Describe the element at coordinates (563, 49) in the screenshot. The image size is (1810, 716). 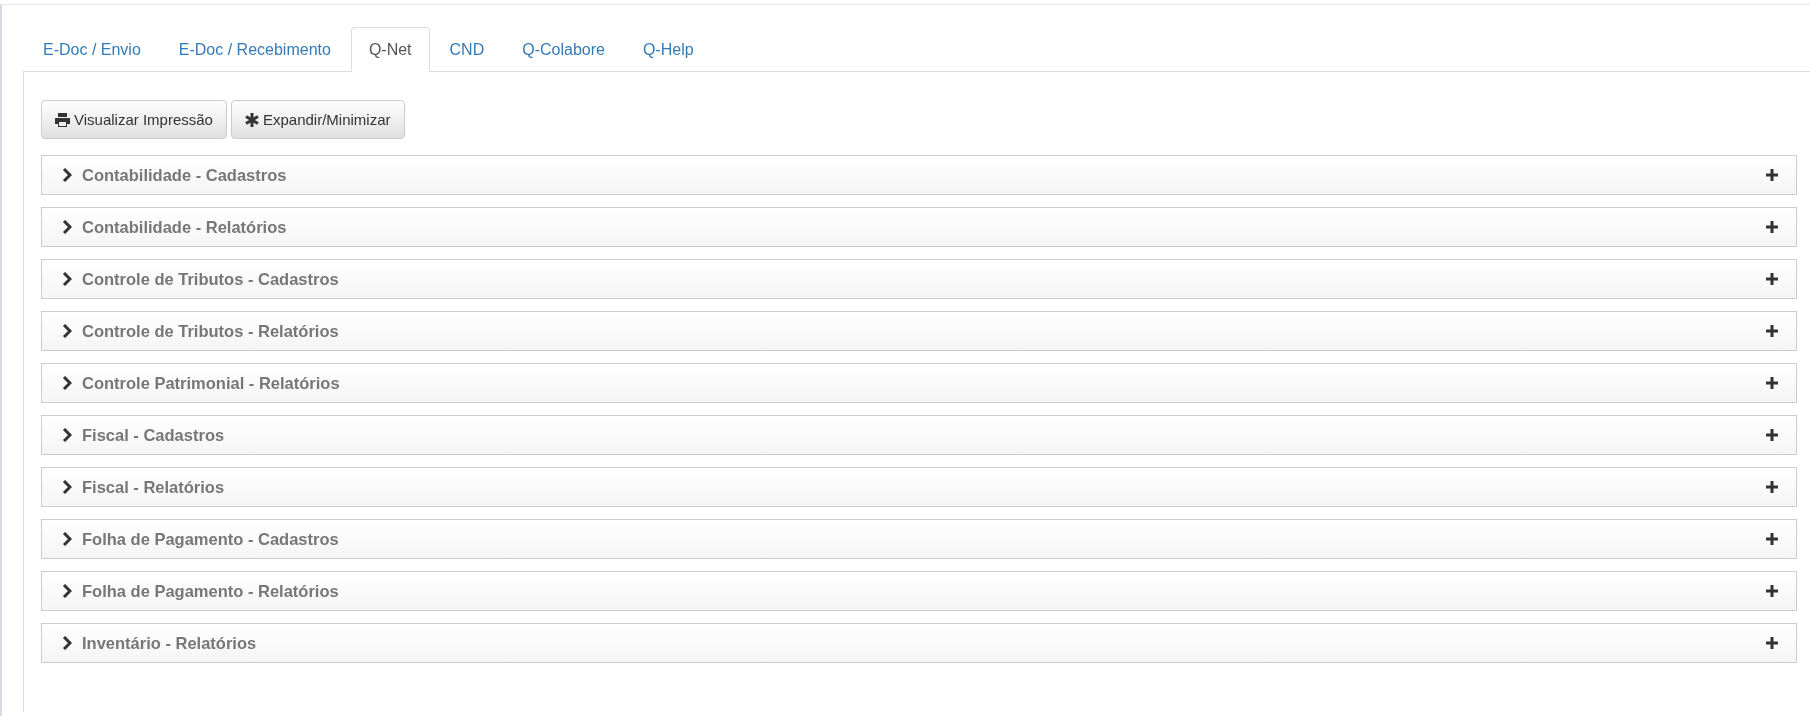
I see `tab: Q-Colabore` at that location.